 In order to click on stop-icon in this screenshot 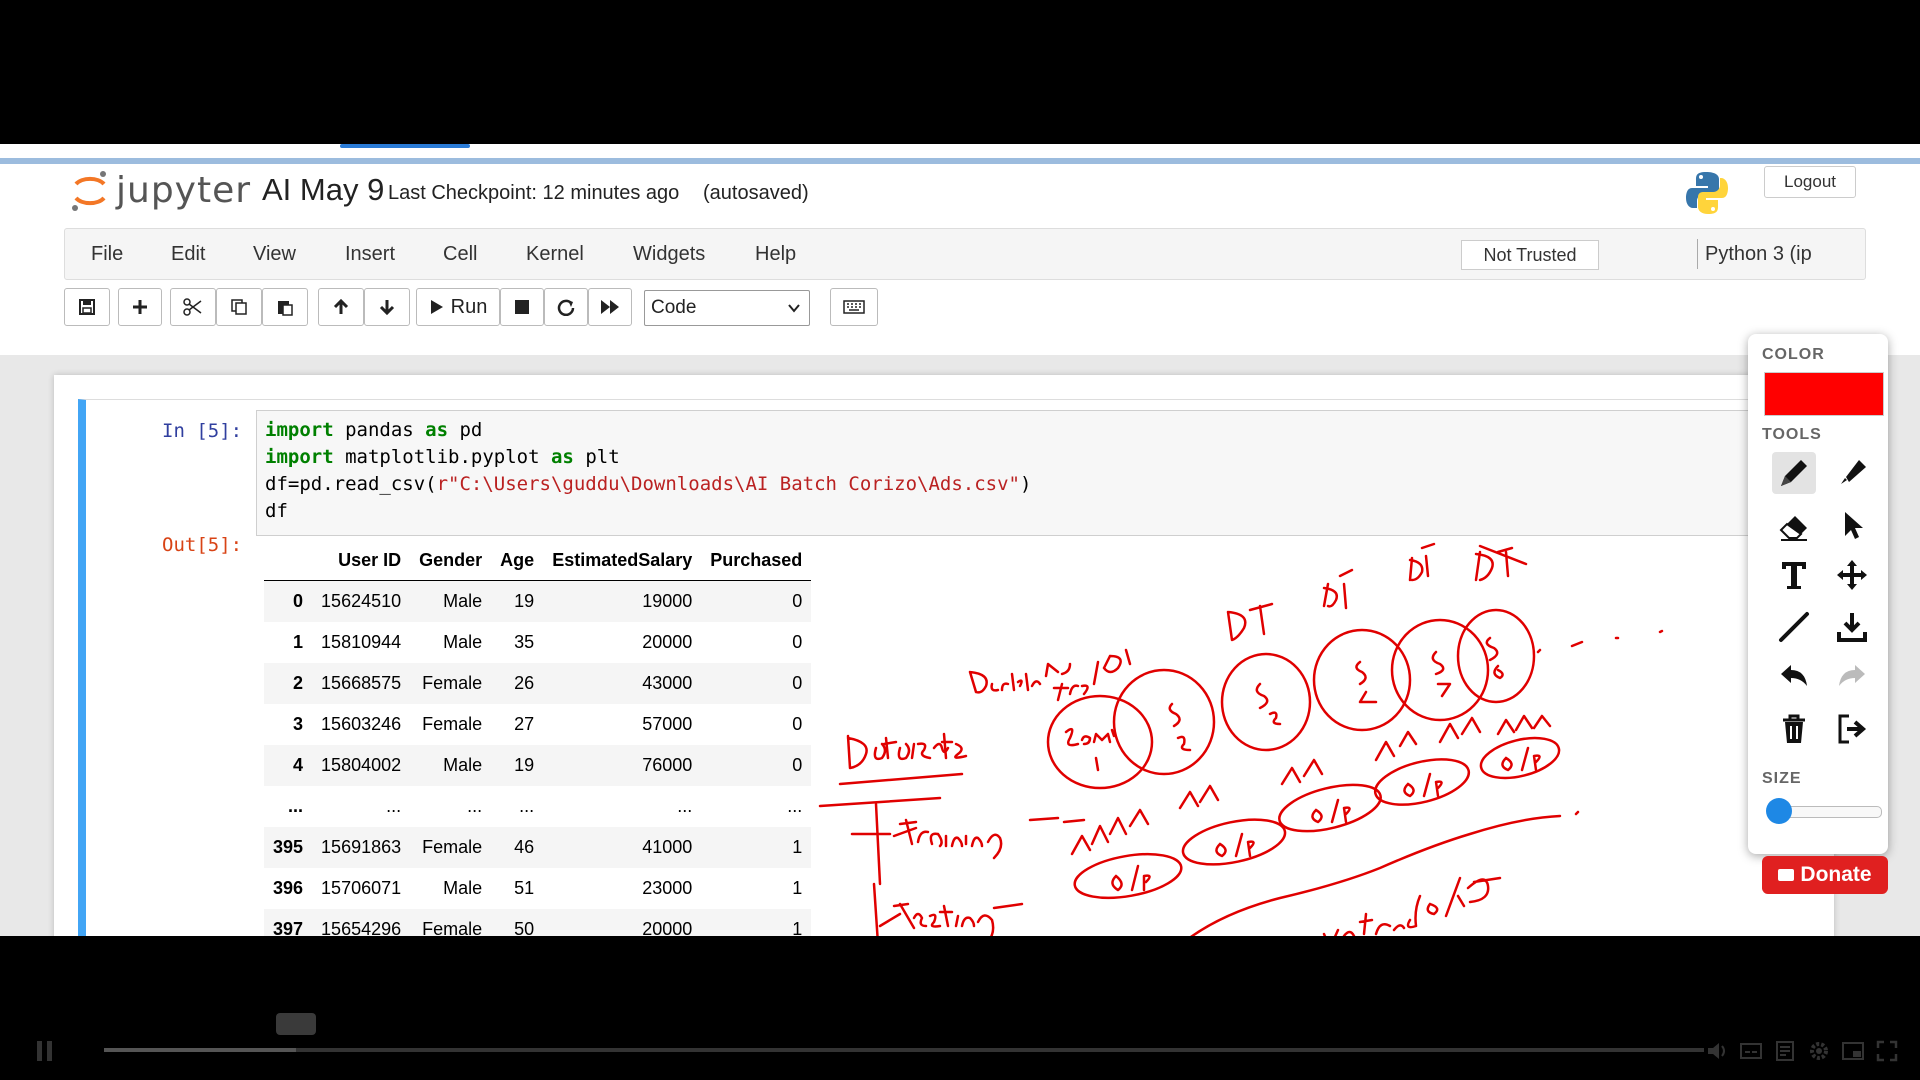, I will do `click(522, 307)`.